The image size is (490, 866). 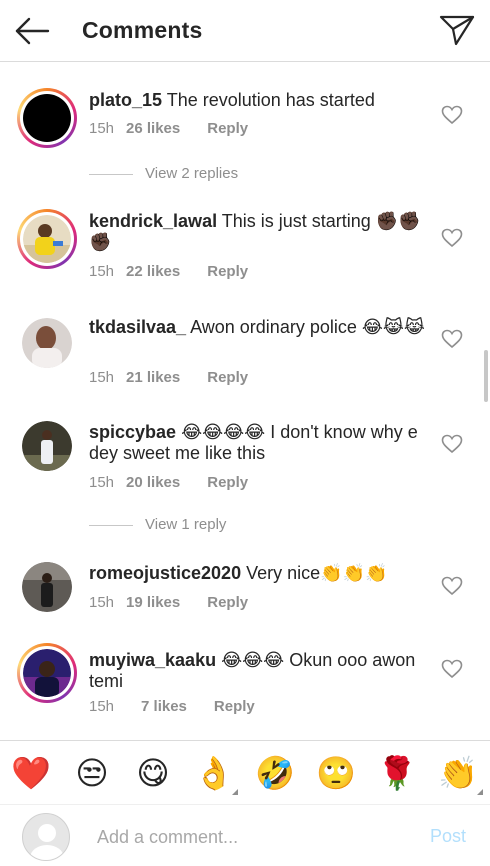 What do you see at coordinates (92, 773) in the screenshot?
I see `unamused-emoji-button: 😒` at bounding box center [92, 773].